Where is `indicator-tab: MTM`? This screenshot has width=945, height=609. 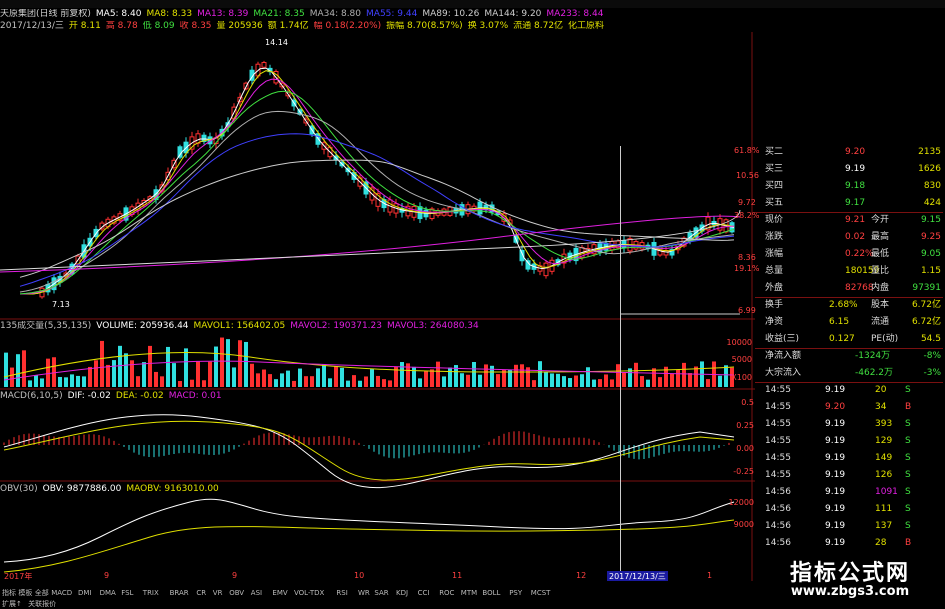
indicator-tab: MTM is located at coordinates (469, 593).